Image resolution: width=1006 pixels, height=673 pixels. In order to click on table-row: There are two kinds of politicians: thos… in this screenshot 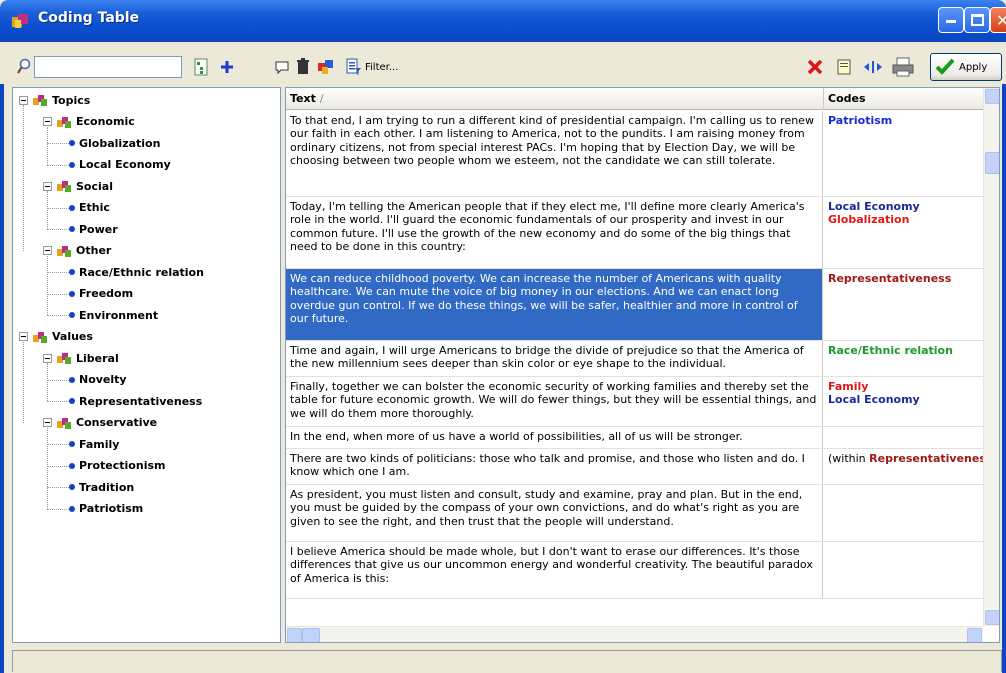, I will do `click(635, 467)`.